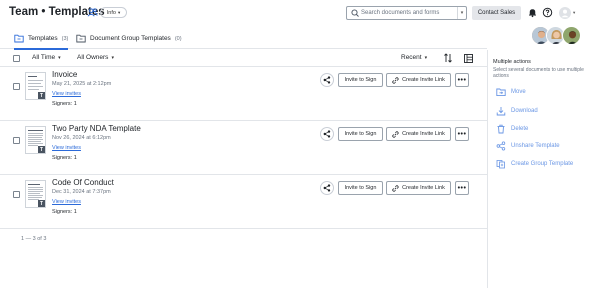 The height and width of the screenshot is (288, 589). I want to click on sort-dropdown: Recent ▾, so click(414, 57).